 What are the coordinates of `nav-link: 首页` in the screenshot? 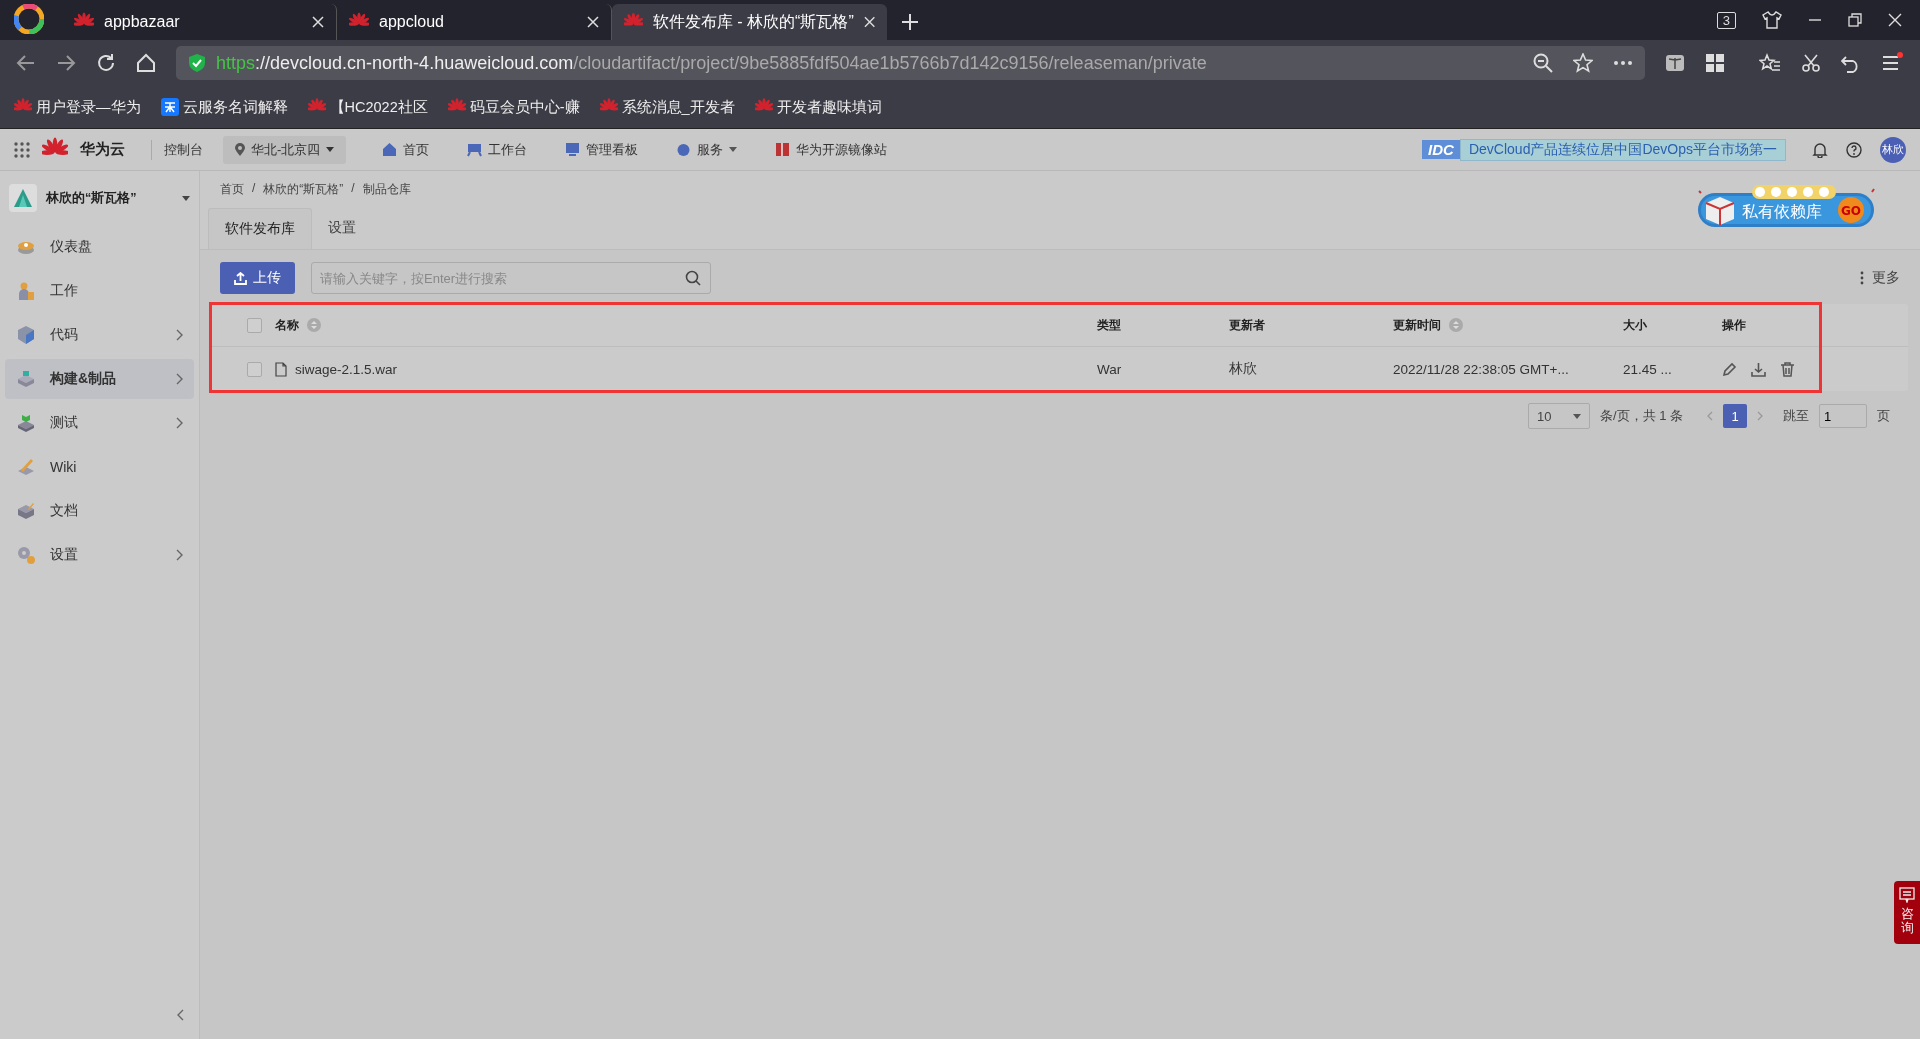 It's located at (406, 149).